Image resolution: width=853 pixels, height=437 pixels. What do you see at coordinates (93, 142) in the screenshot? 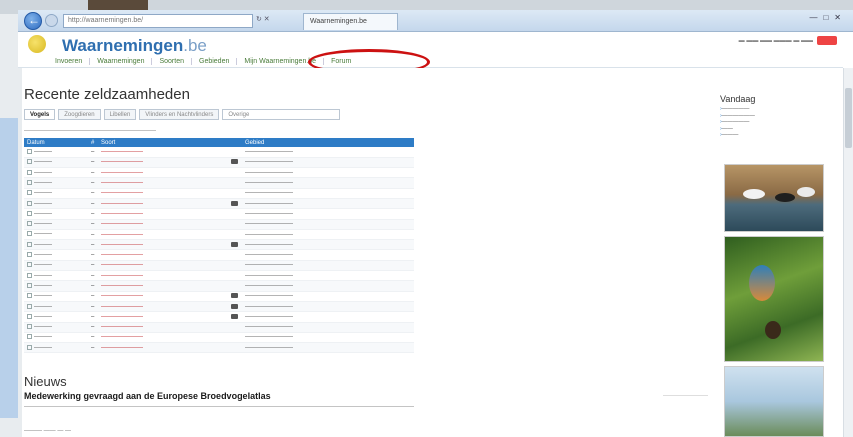
I see `col-count: #` at bounding box center [93, 142].